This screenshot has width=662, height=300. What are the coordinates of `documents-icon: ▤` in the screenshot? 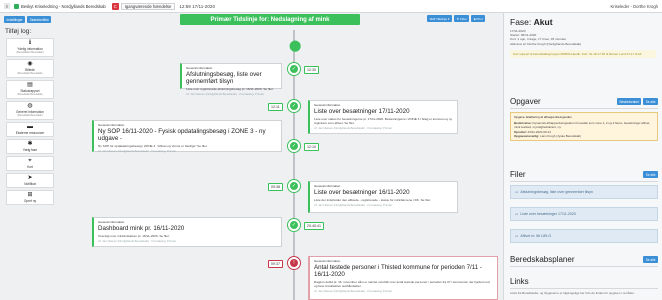 It's located at (30, 85).